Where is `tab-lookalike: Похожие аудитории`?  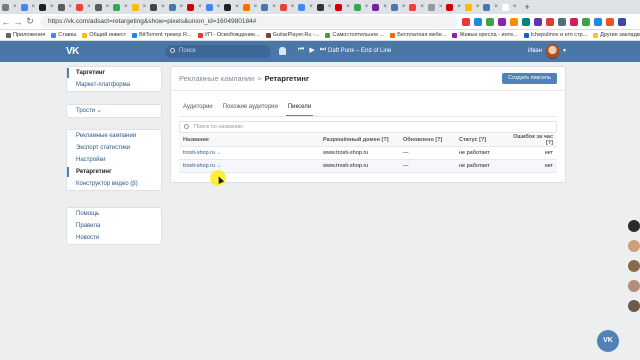 tab-lookalike: Похожие аудитории is located at coordinates (250, 107).